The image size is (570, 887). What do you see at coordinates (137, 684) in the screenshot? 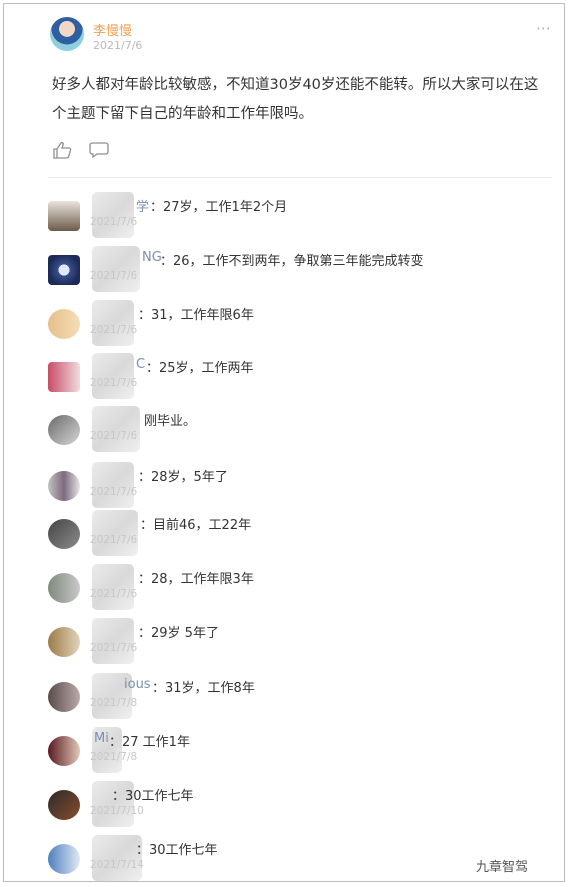
I see `commenter-name: ious` at bounding box center [137, 684].